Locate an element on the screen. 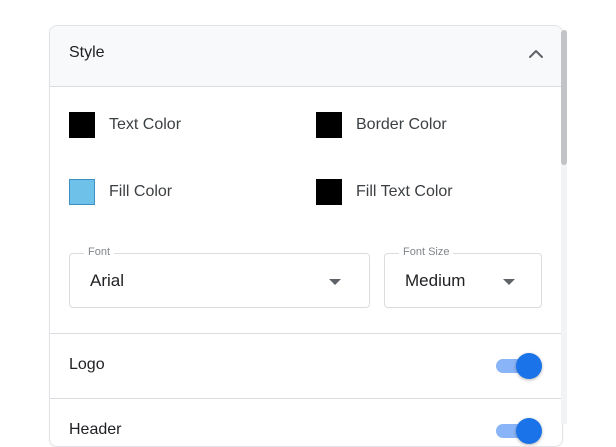 Image resolution: width=616 pixels, height=447 pixels. font-select-value: Arial is located at coordinates (107, 280).